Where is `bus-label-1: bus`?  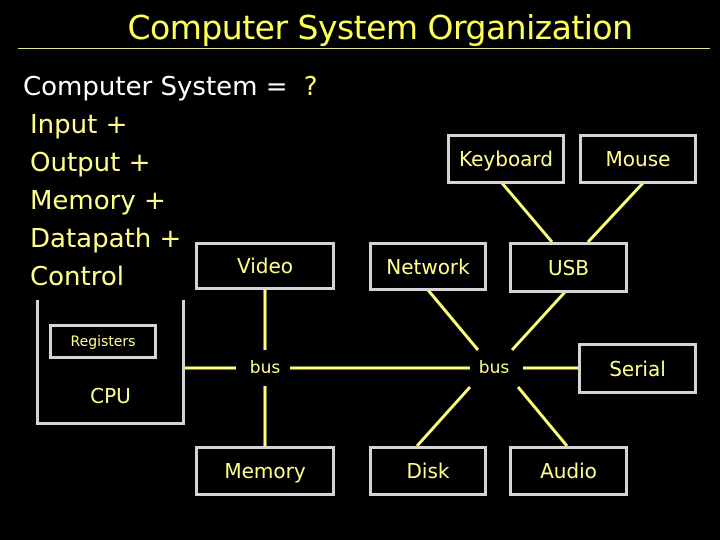
bus-label-1: bus is located at coordinates (265, 368).